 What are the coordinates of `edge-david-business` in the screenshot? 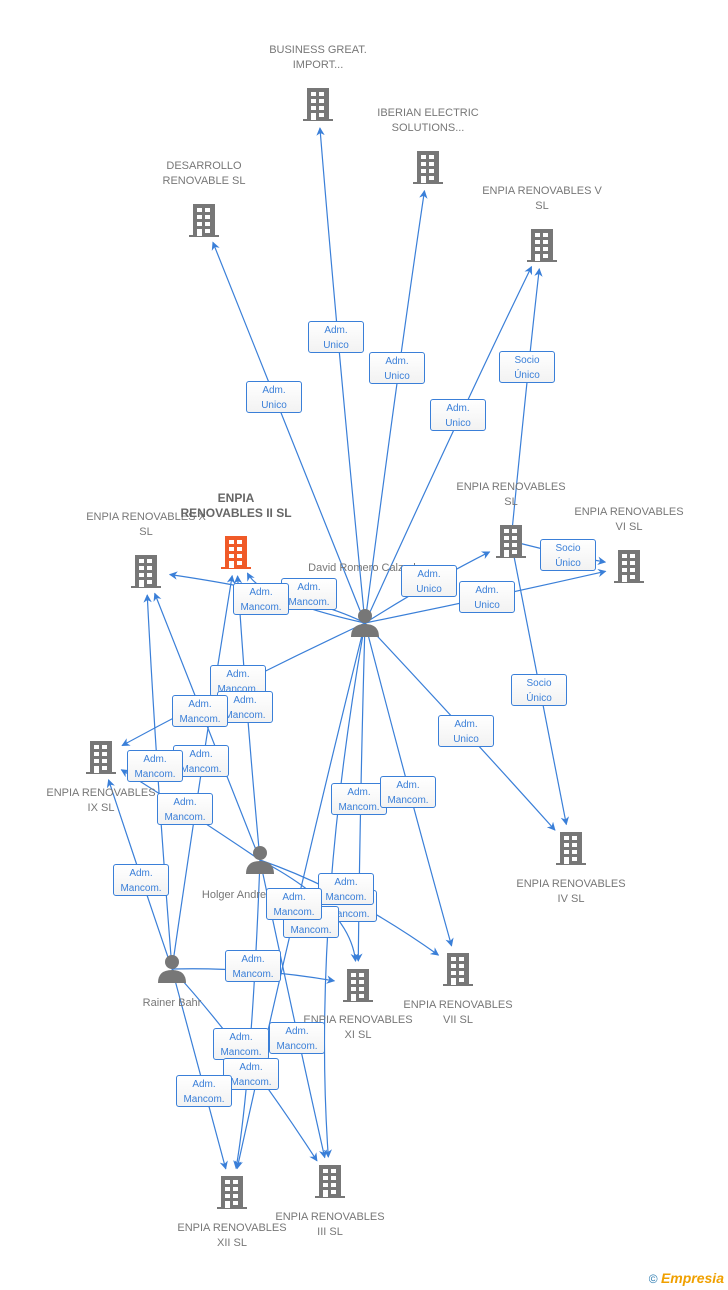 It's located at (341, 375).